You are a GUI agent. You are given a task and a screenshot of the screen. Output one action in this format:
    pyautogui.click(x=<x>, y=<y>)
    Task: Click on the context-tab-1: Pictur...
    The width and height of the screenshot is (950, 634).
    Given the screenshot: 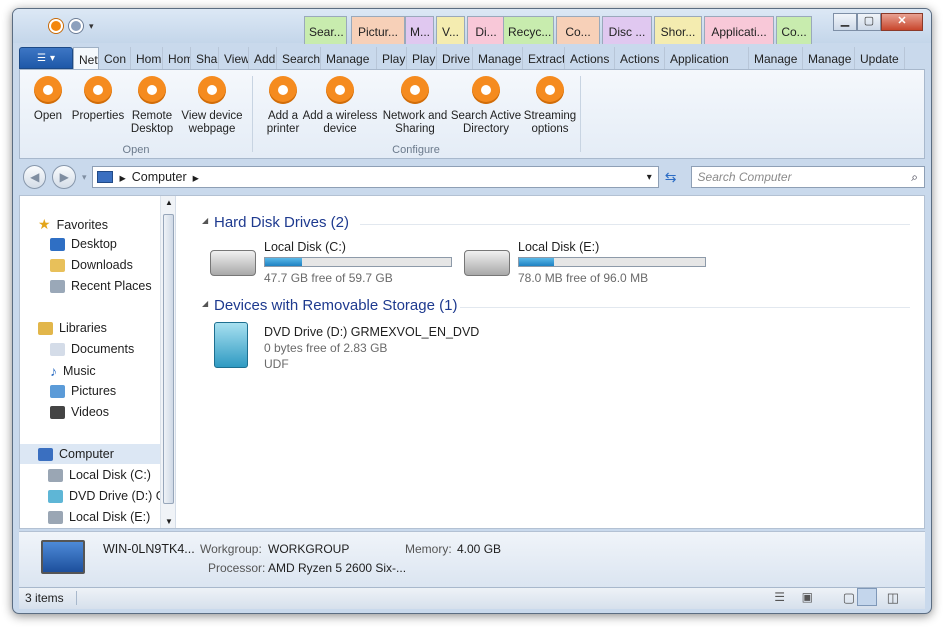 What is the action you would take?
    pyautogui.click(x=378, y=30)
    